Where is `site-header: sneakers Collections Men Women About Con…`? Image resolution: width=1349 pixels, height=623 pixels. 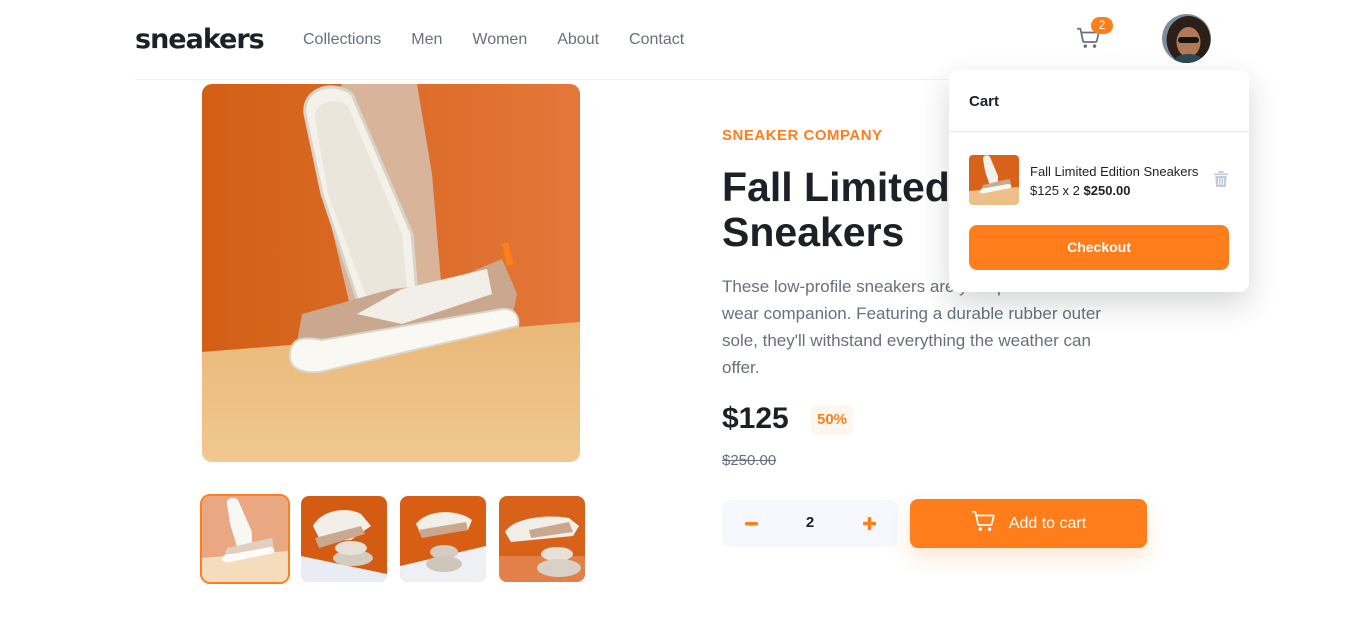
site-header: sneakers Collections Men Women About Con… is located at coordinates (675, 40).